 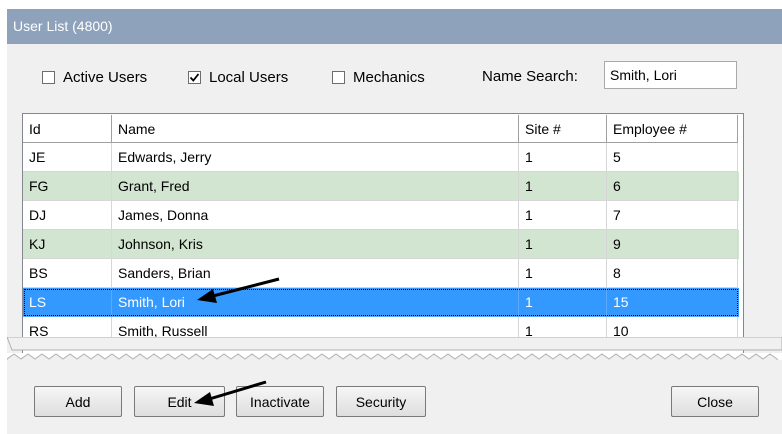 What do you see at coordinates (672, 244) in the screenshot?
I see `table-cell-employee: 9` at bounding box center [672, 244].